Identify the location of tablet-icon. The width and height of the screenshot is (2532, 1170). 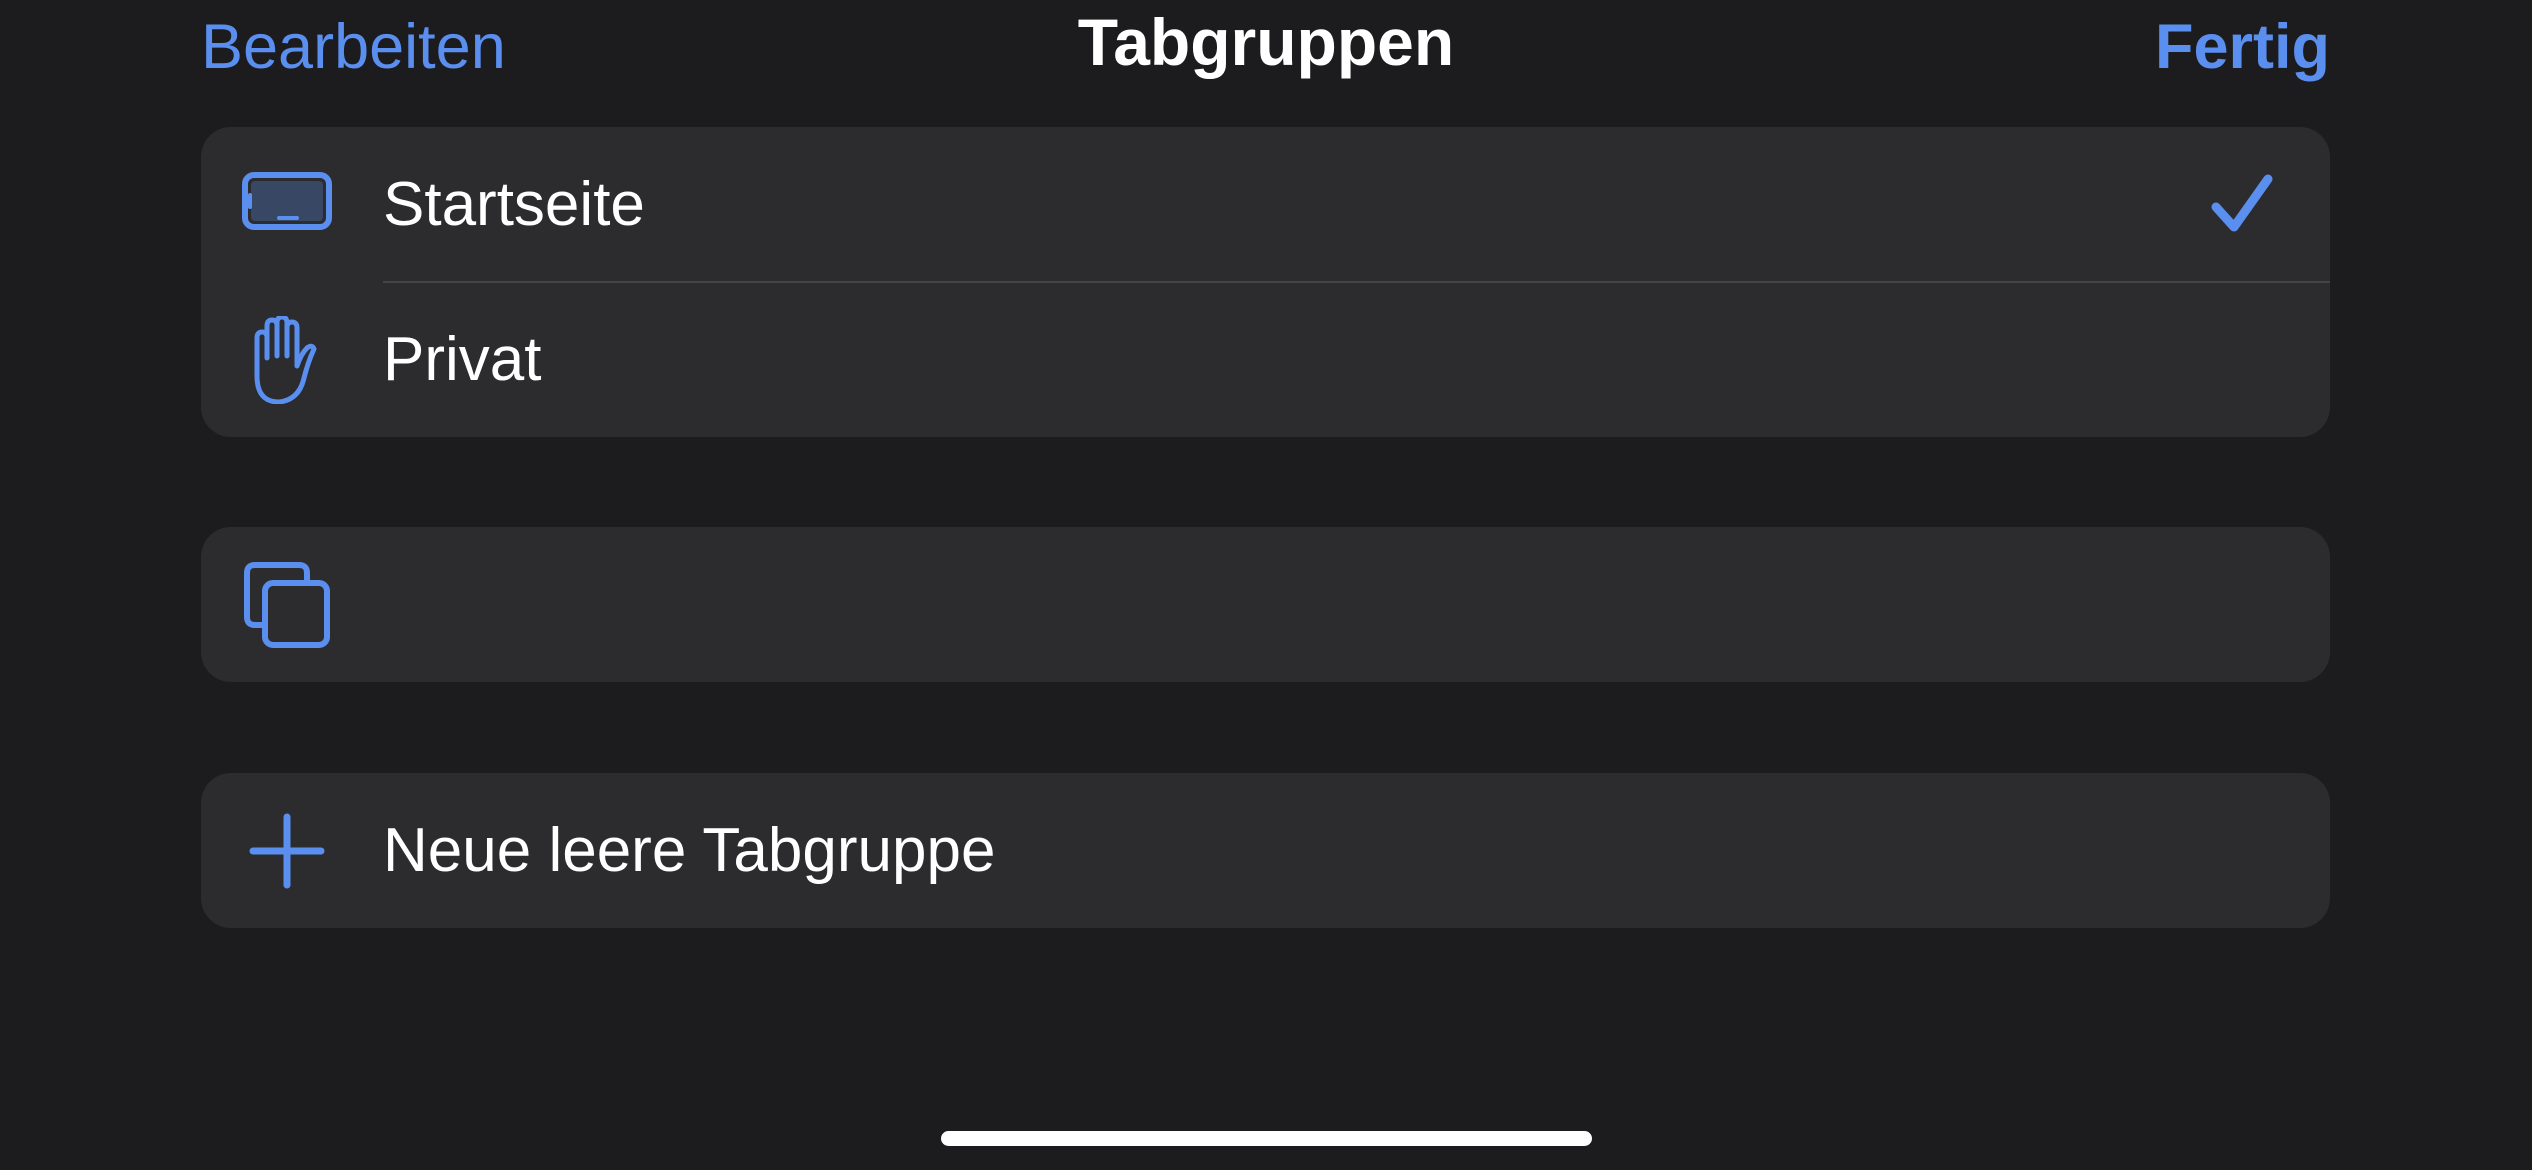
(287, 205).